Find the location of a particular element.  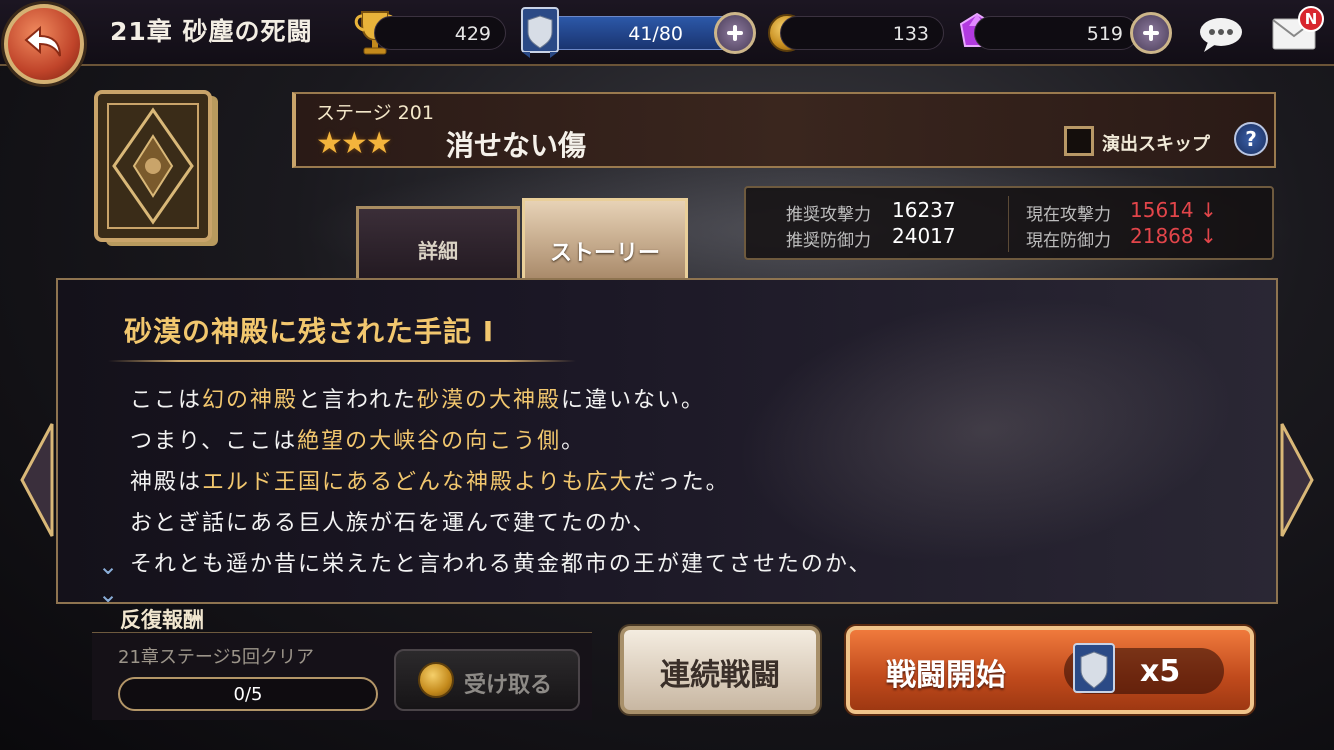

current-attack: 現在攻撃力 15614 ↓ is located at coordinates (1121, 211).